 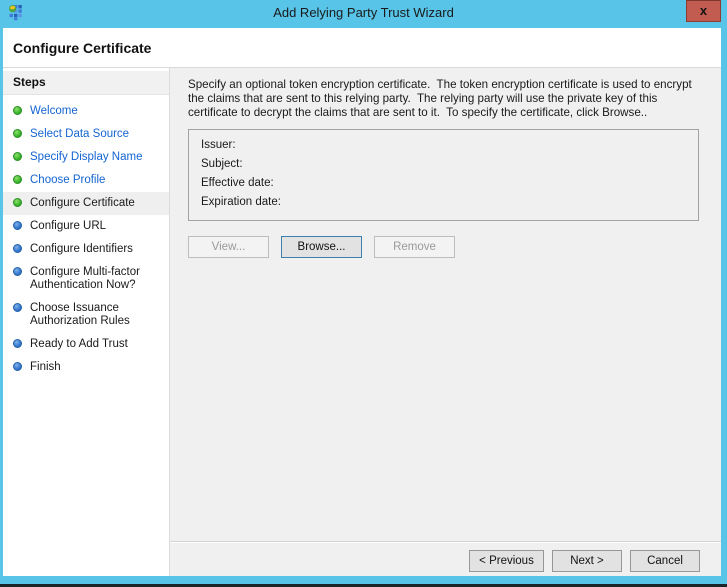 I want to click on step-current-icon, so click(x=17, y=202).